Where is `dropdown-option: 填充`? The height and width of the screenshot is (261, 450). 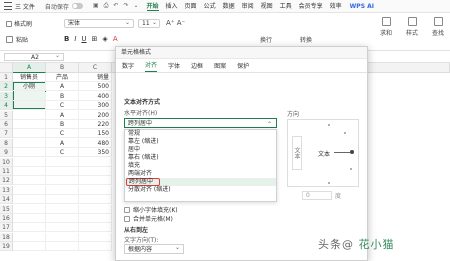
dropdown-option: 填充 is located at coordinates (200, 166).